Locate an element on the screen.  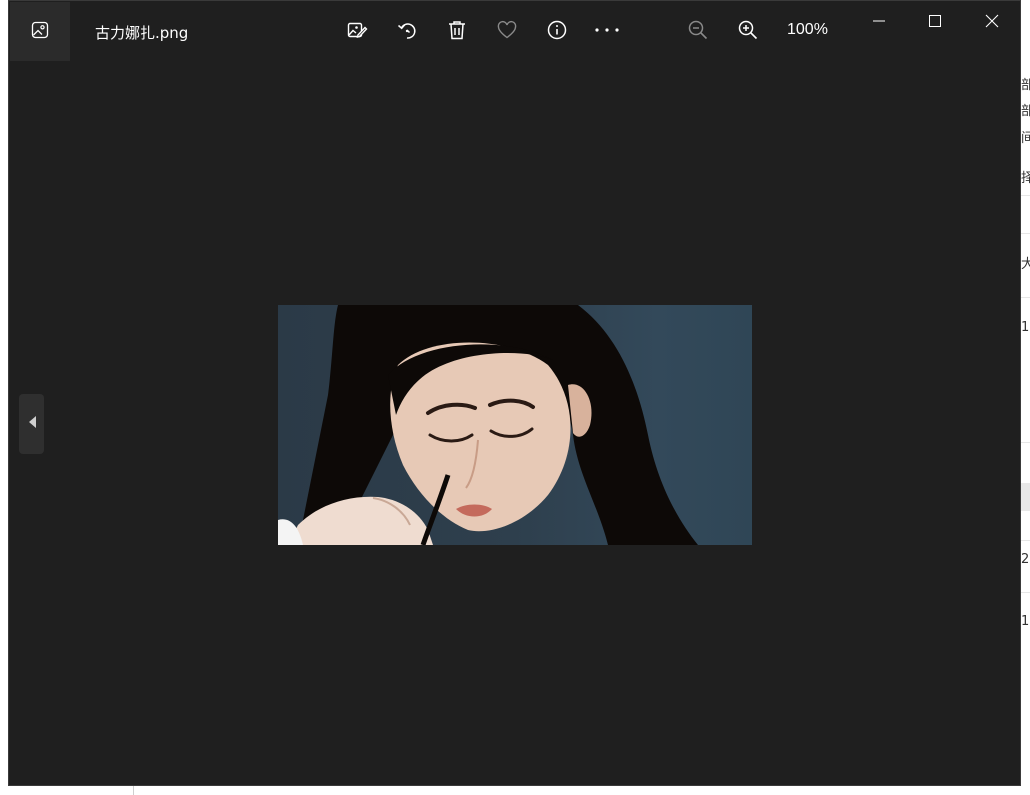
more-button is located at coordinates (607, 32).